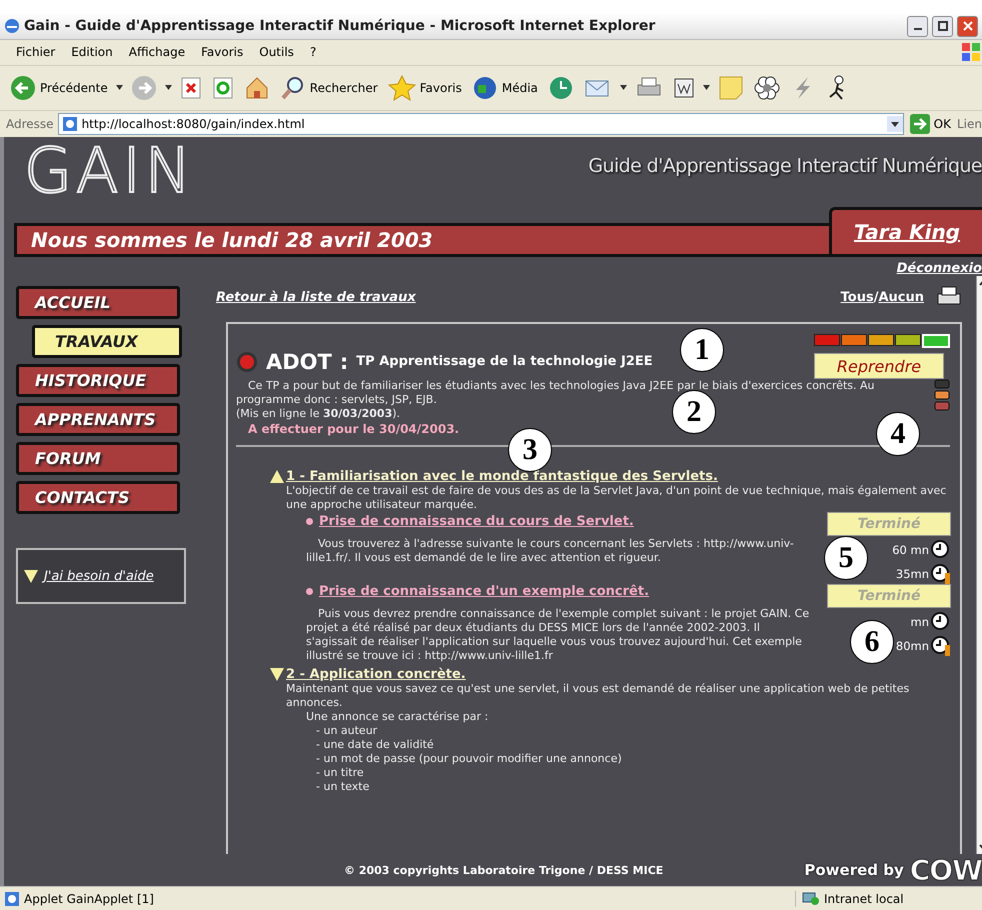 The image size is (982, 910). Describe the element at coordinates (110, 171) in the screenshot. I see `site-logo: GAIN` at that location.